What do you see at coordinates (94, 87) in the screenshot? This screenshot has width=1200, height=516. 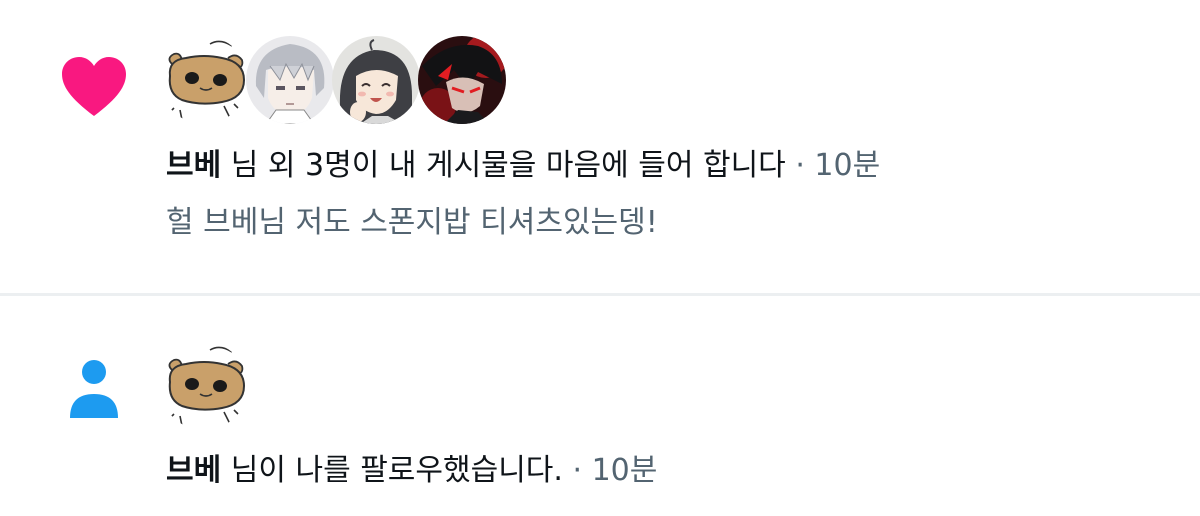 I see `heart-icon` at bounding box center [94, 87].